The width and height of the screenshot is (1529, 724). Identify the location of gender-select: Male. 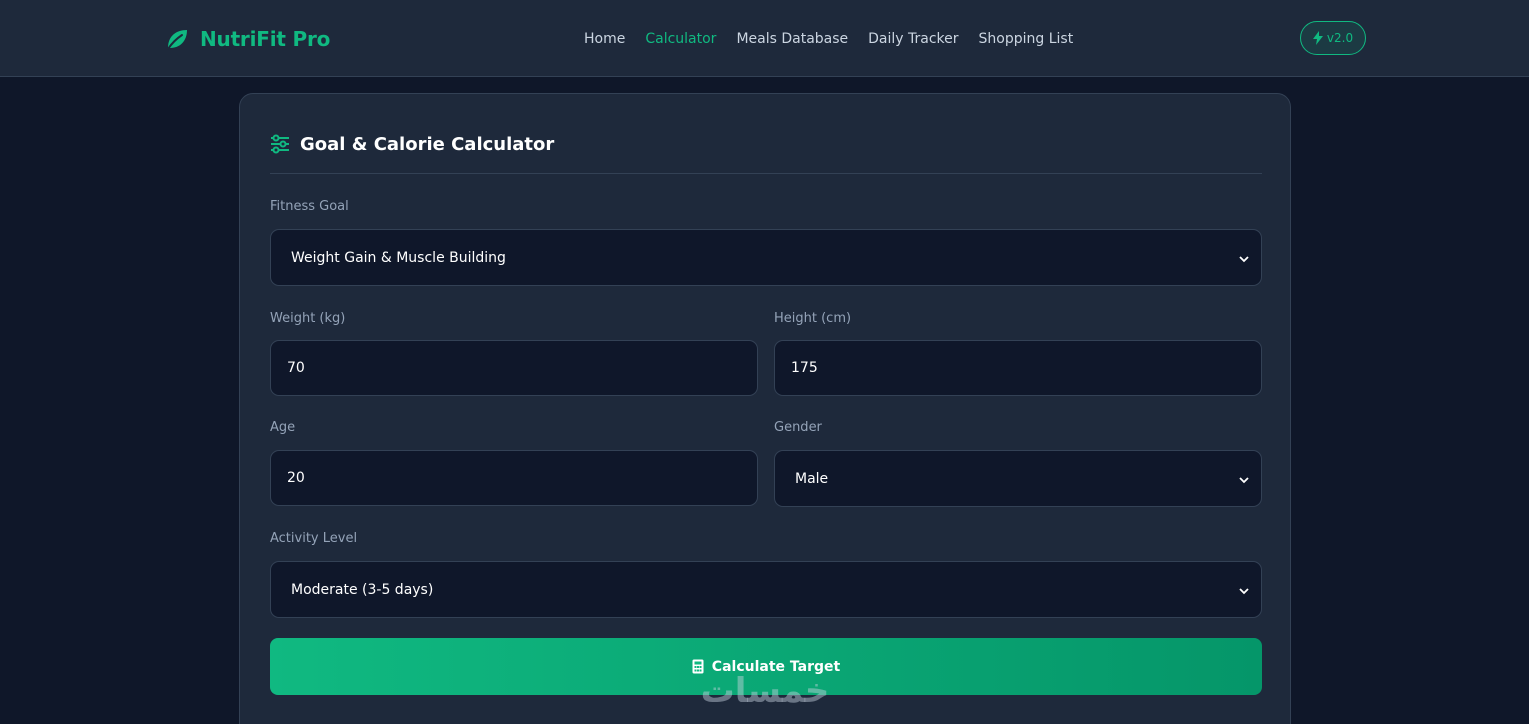
(1018, 478).